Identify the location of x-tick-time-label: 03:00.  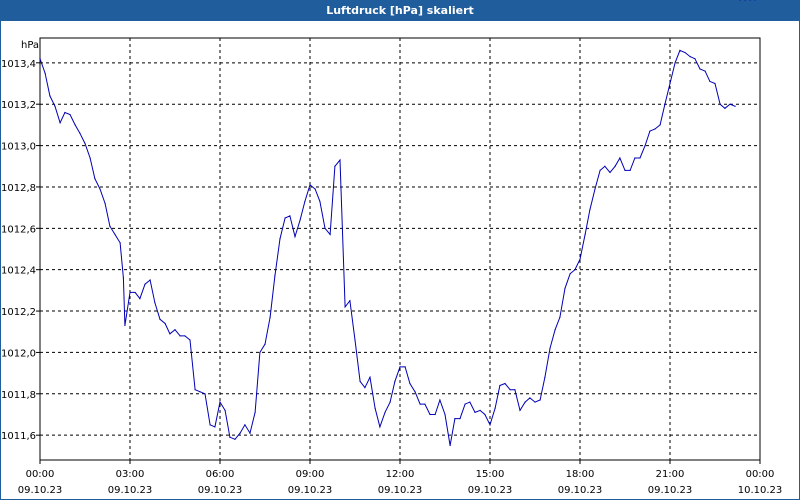
(130, 474).